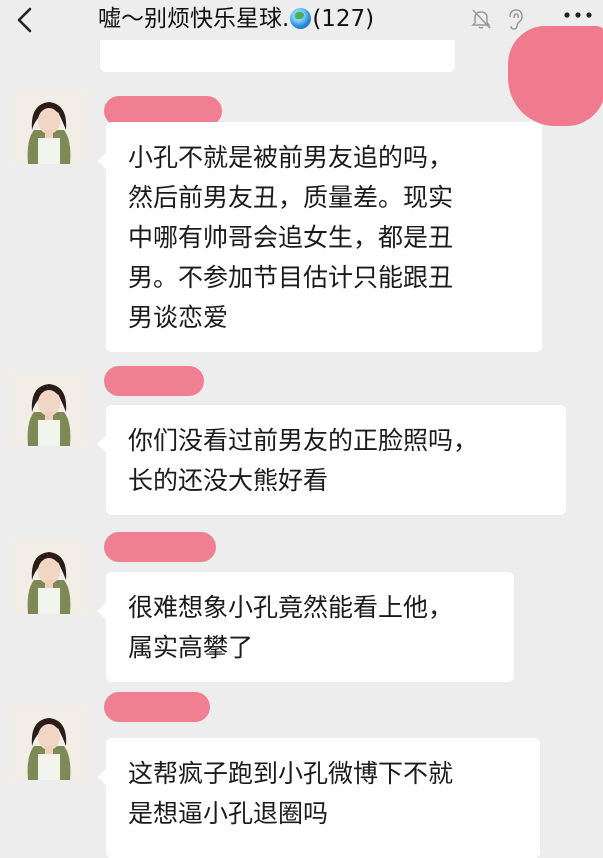 This screenshot has width=603, height=858. I want to click on chat-title: 嘘～别烦快乐星球. (127), so click(278, 19).